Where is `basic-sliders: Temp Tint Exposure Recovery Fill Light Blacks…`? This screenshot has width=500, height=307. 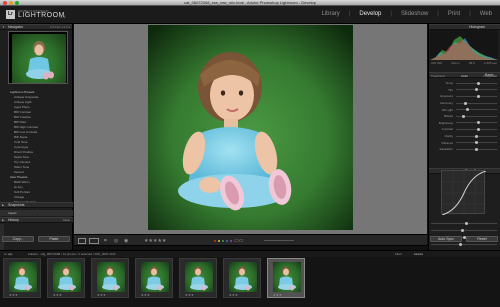
basic-sliders: Temp Tint Exposure Recovery Fill Light Blacks… is located at coordinates (464, 116).